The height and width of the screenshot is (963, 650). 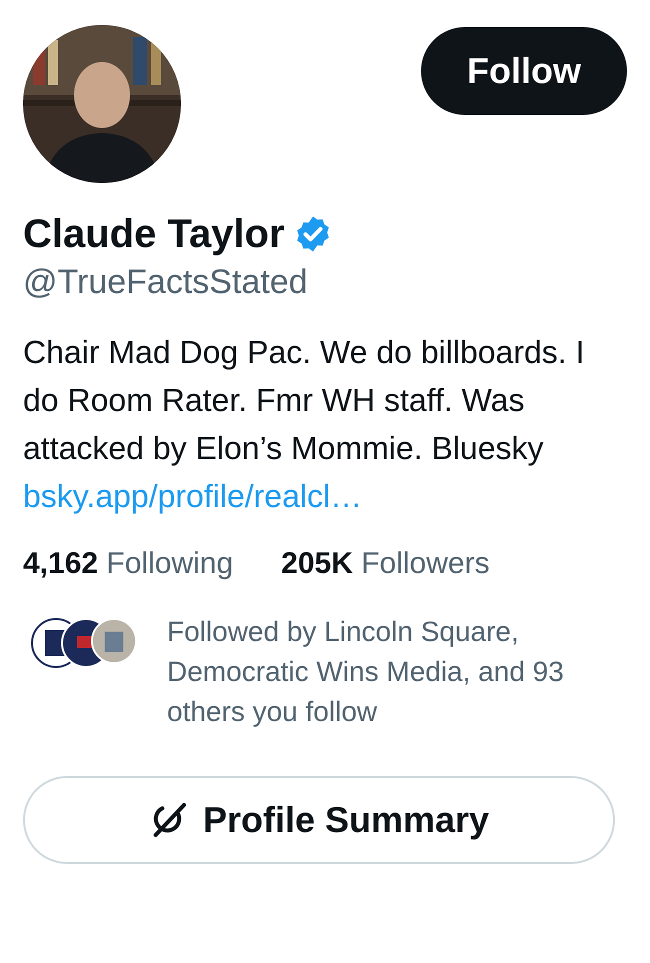 What do you see at coordinates (114, 641) in the screenshot?
I see `avatar-icon` at bounding box center [114, 641].